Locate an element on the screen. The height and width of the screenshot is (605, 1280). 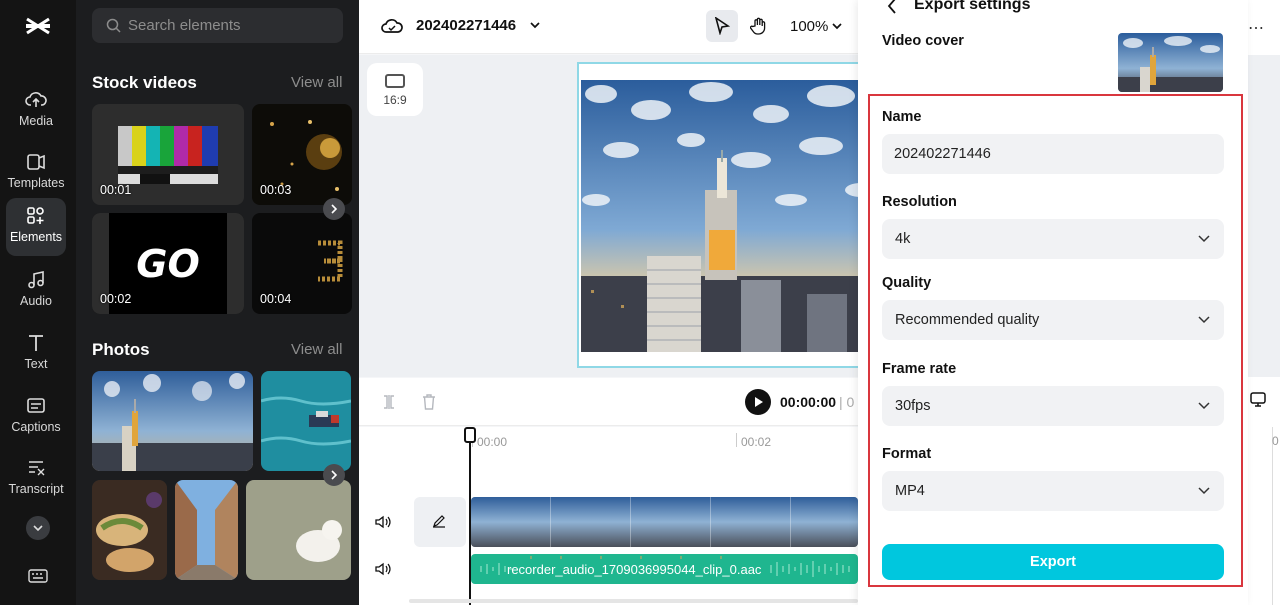
stock-video-thumb: 00:03 is located at coordinates (302, 154).